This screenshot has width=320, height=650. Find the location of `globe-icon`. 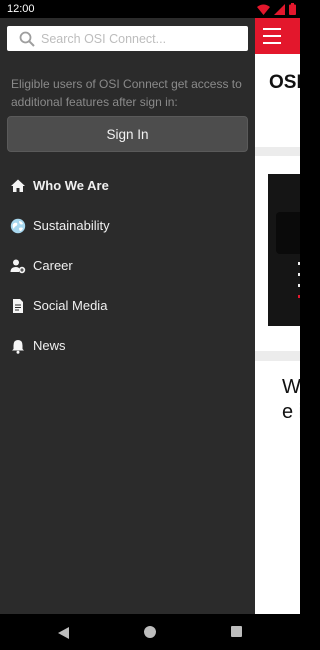

globe-icon is located at coordinates (18, 226).